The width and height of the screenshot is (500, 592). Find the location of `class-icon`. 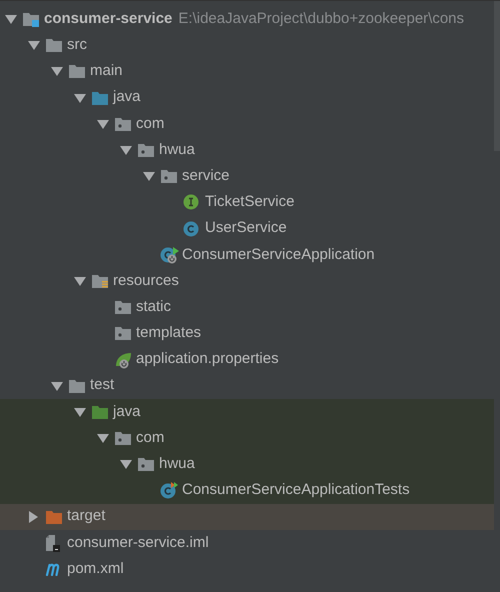

class-icon is located at coordinates (191, 228).